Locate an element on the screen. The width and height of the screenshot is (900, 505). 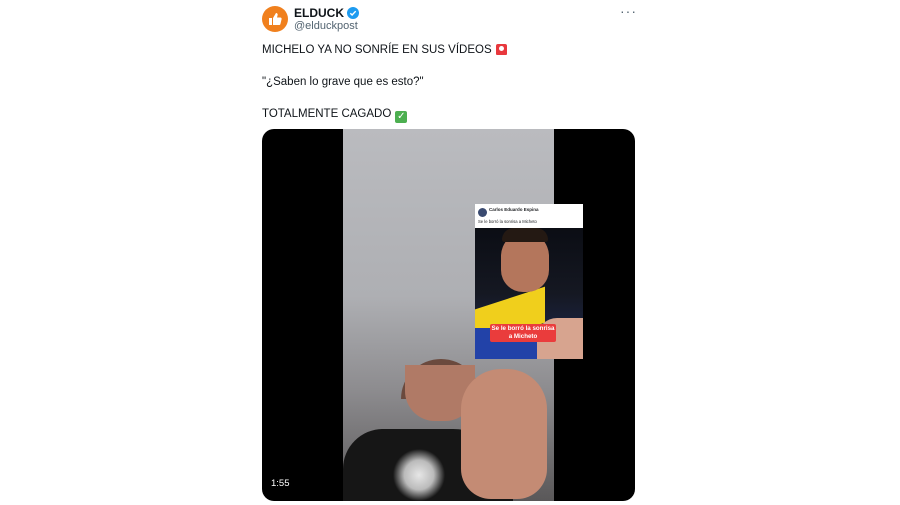
sticker-line-2: a Micheto is located at coordinates (523, 336).